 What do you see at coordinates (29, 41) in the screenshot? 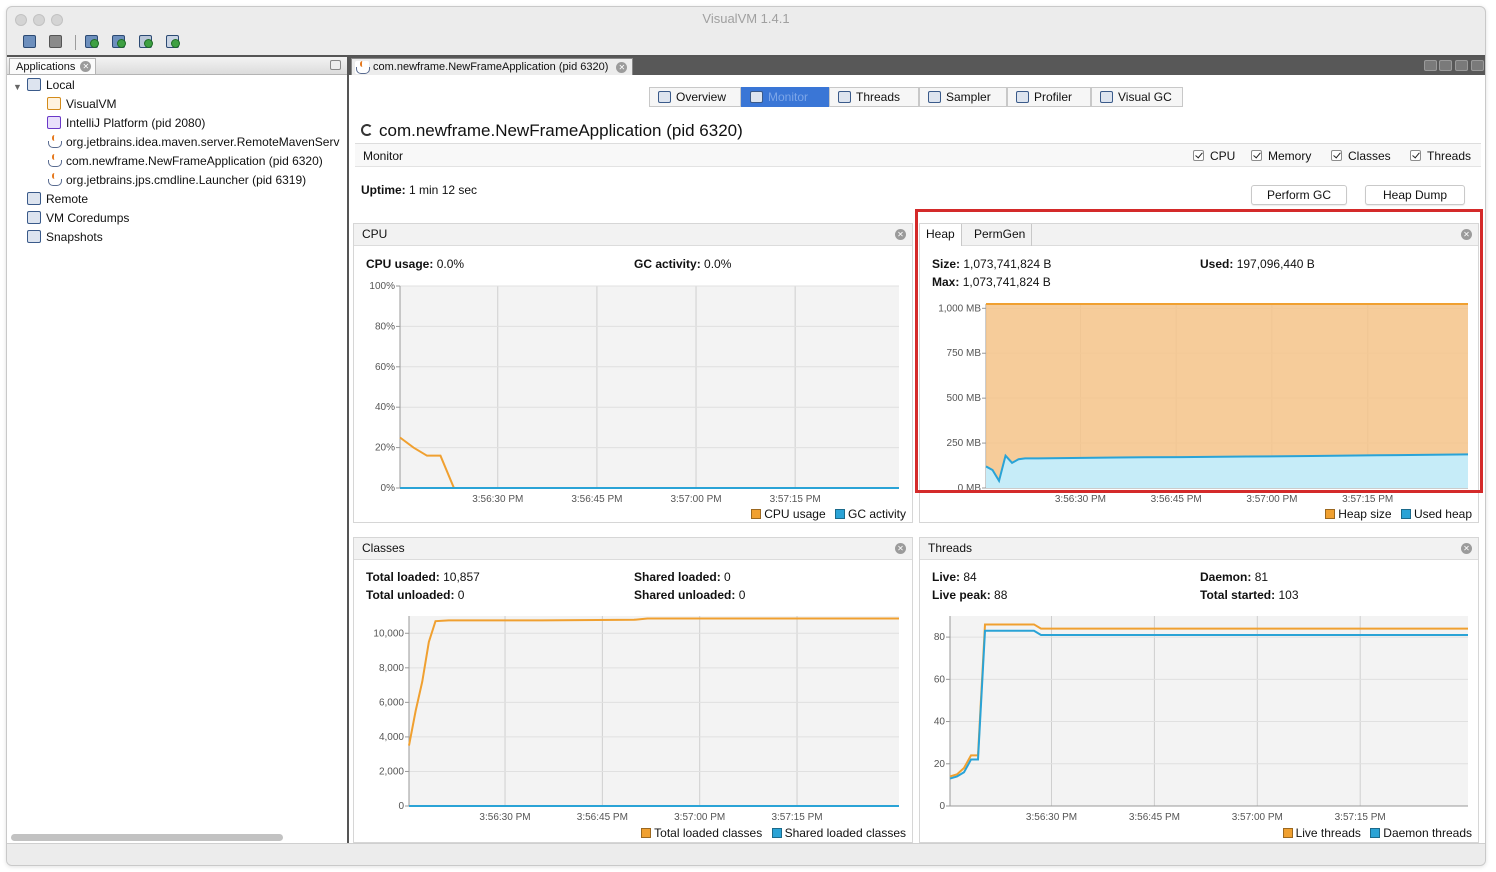
I see `open-icon` at bounding box center [29, 41].